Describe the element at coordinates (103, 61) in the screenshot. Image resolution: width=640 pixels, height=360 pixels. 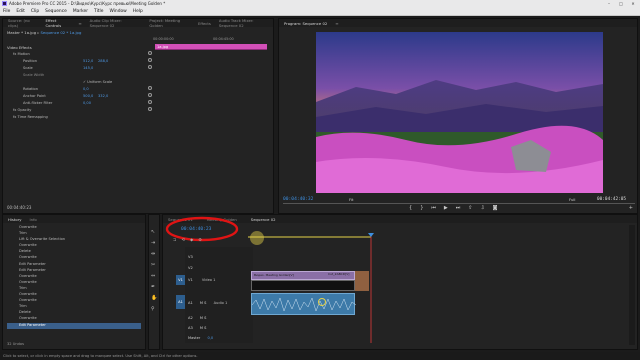
I see `position-y-value: 288,0` at that location.